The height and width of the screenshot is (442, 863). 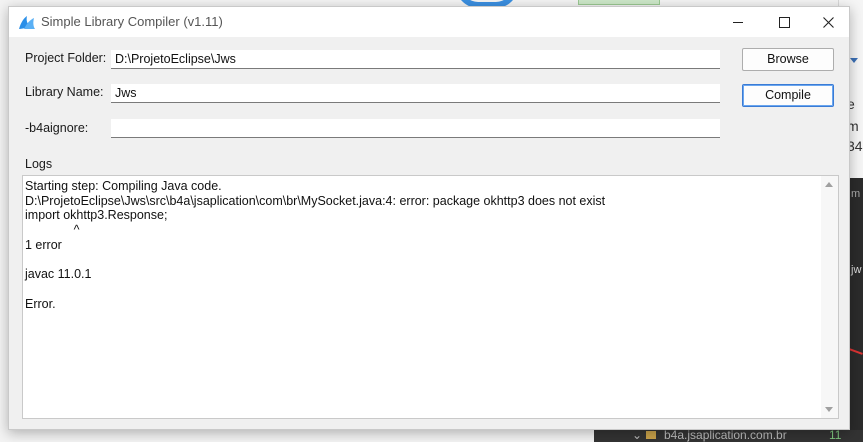 I want to click on title-bar: Simple Library Compiler (v1.11), so click(x=429, y=22).